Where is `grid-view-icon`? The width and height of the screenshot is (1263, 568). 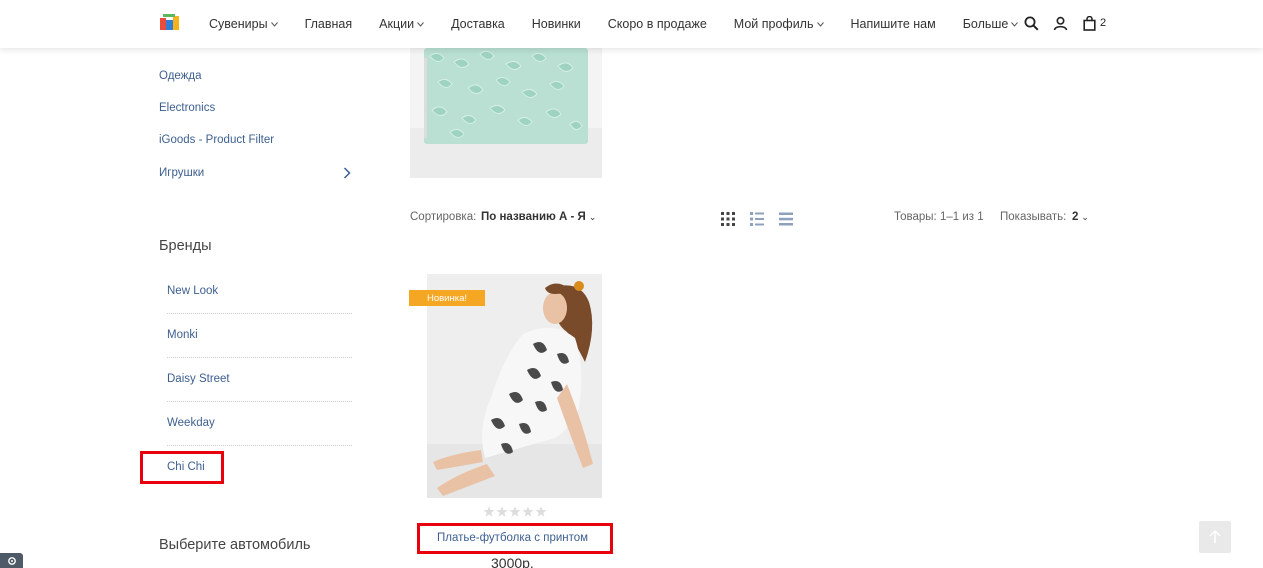
grid-view-icon is located at coordinates (728, 219).